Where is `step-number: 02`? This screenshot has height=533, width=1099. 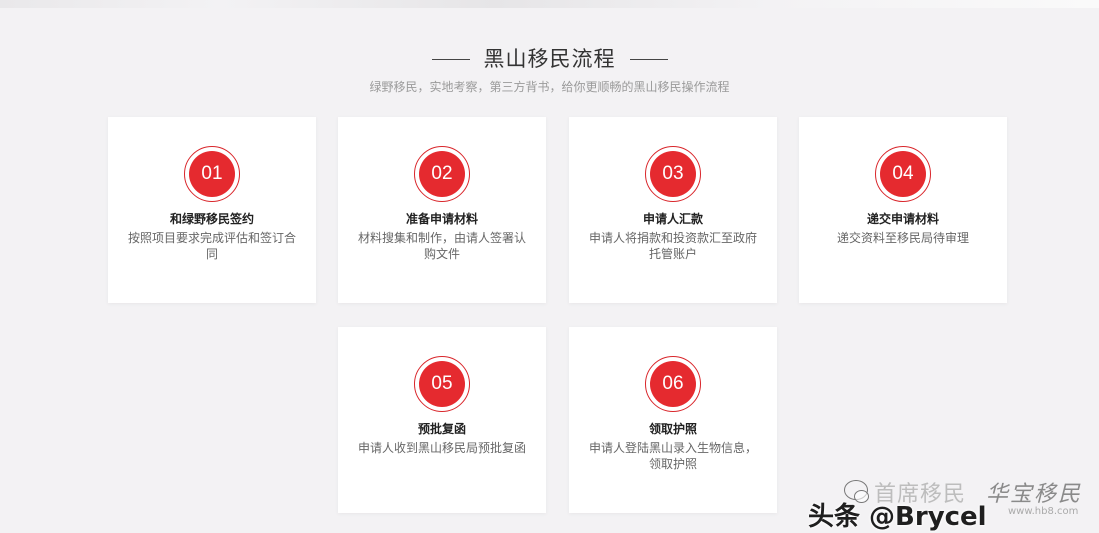
step-number: 02 is located at coordinates (442, 174).